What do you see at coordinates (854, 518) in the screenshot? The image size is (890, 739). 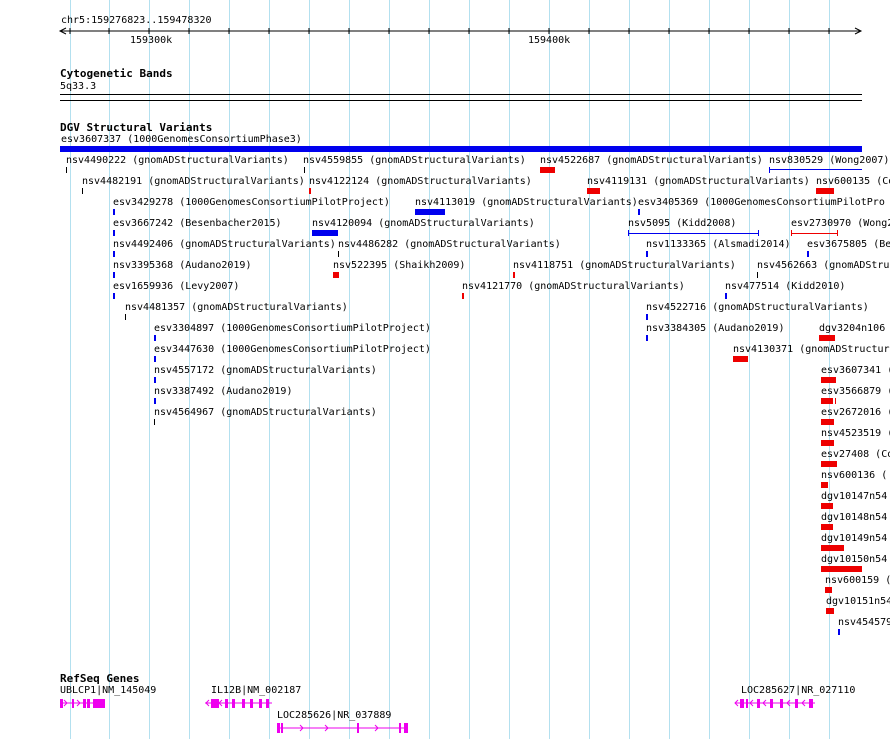 I see `dgv-feature-label: dgv10148n54` at bounding box center [854, 518].